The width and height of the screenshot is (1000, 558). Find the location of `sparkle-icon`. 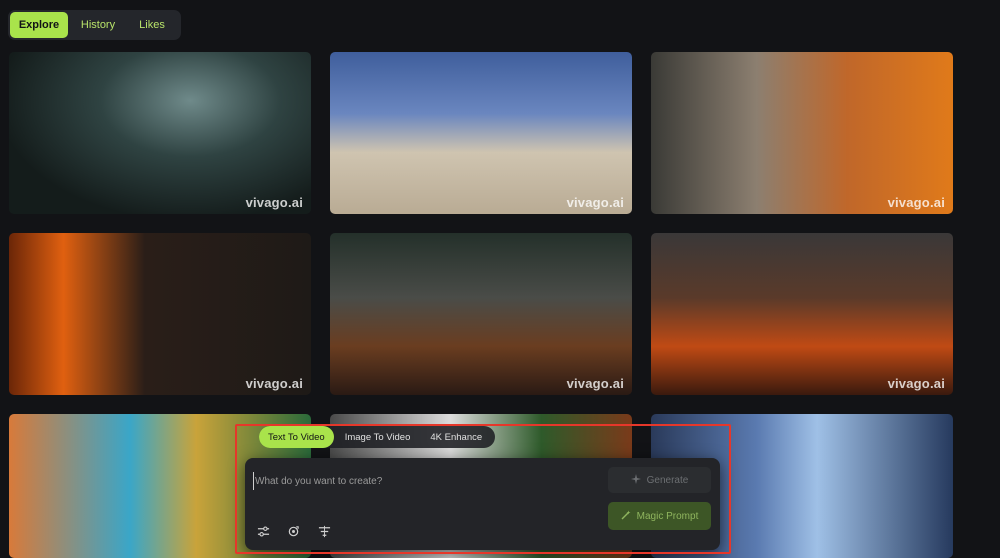

sparkle-icon is located at coordinates (635, 480).